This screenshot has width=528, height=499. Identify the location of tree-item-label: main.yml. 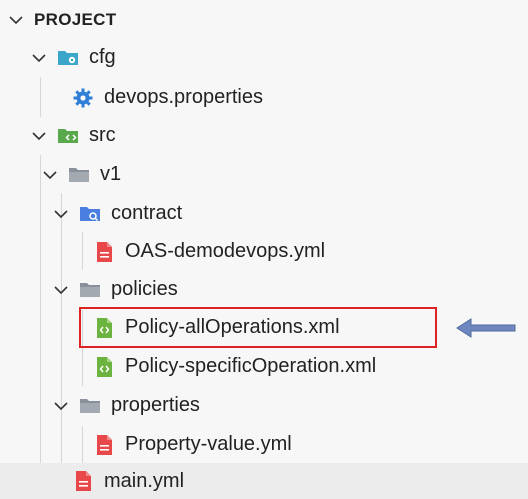
(144, 480).